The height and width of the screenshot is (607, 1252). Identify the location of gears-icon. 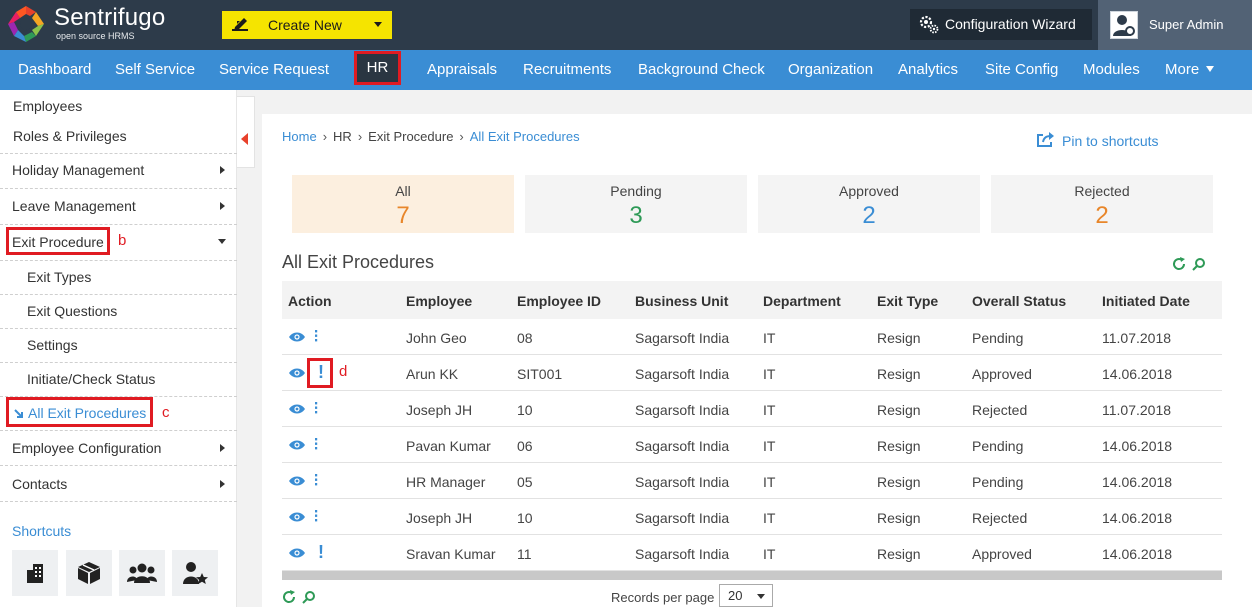
(929, 24).